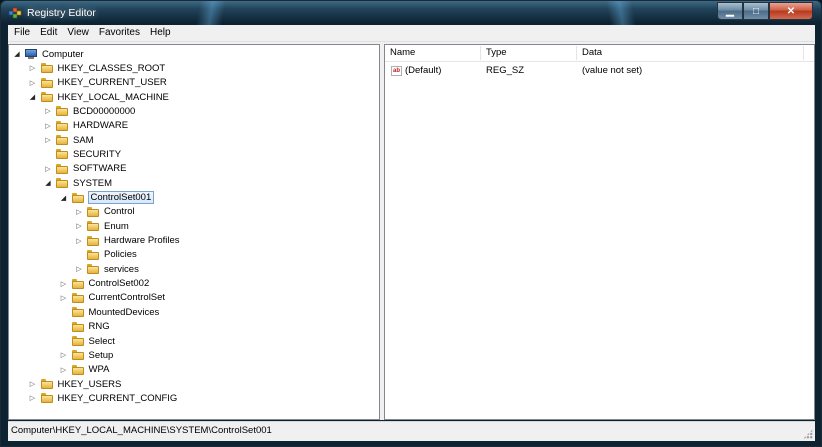 The height and width of the screenshot is (447, 822). I want to click on tree-item-label: Computer, so click(63, 54).